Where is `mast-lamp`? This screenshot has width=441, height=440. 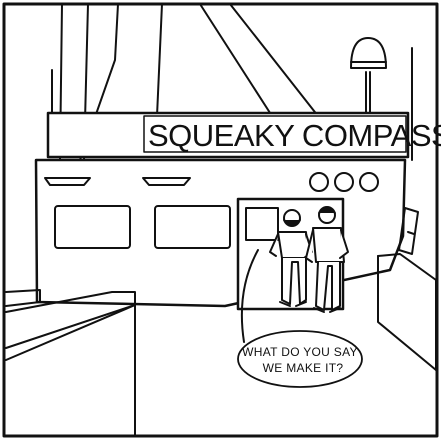 mast-lamp is located at coordinates (368, 75).